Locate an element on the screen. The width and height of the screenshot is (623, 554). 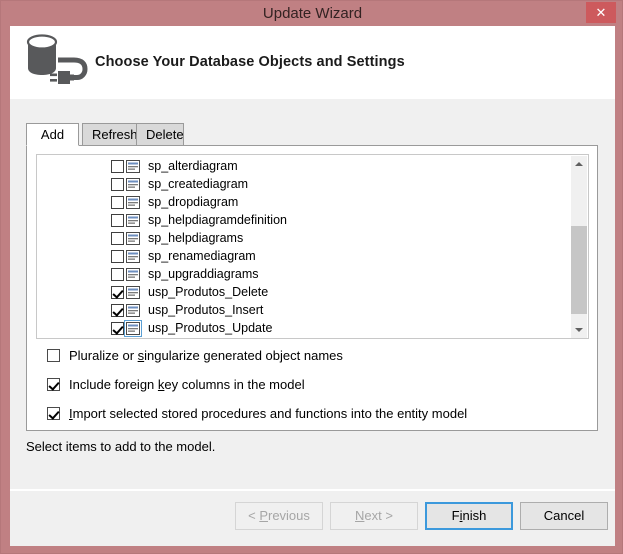
scroll-up-arrow-icon is located at coordinates (579, 164).